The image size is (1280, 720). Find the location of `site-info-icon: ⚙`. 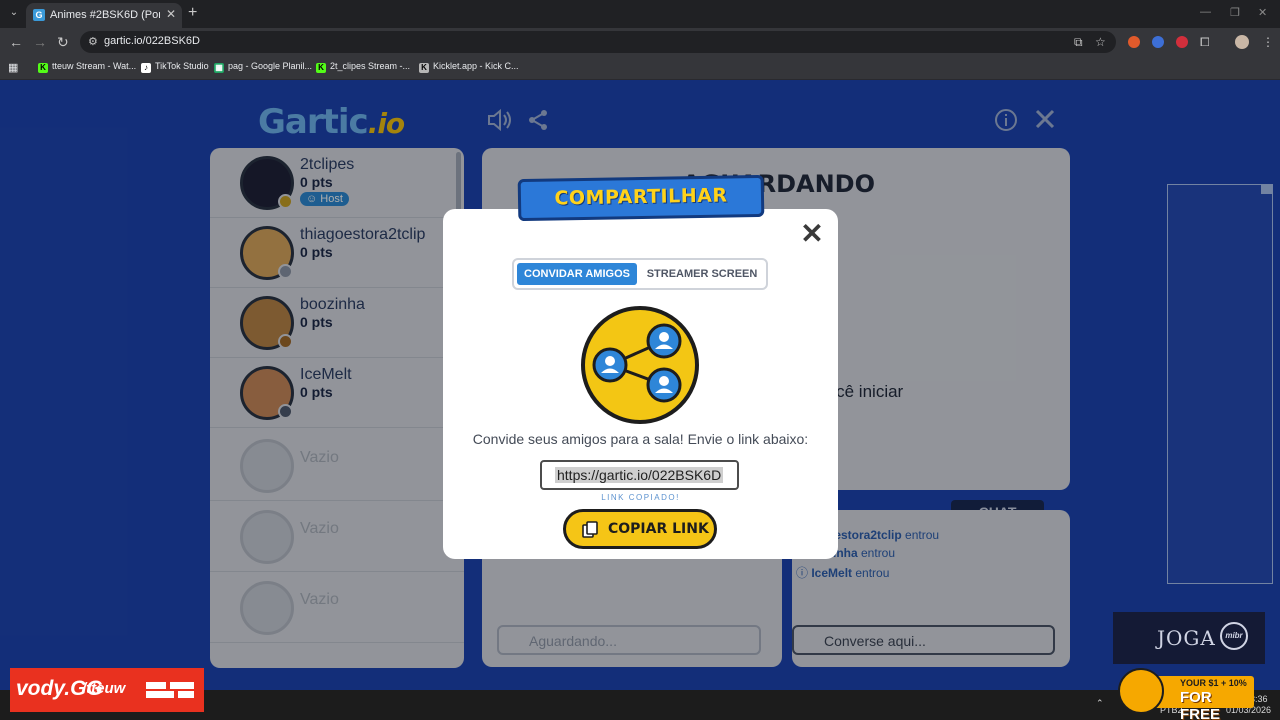

site-info-icon: ⚙ is located at coordinates (93, 41).